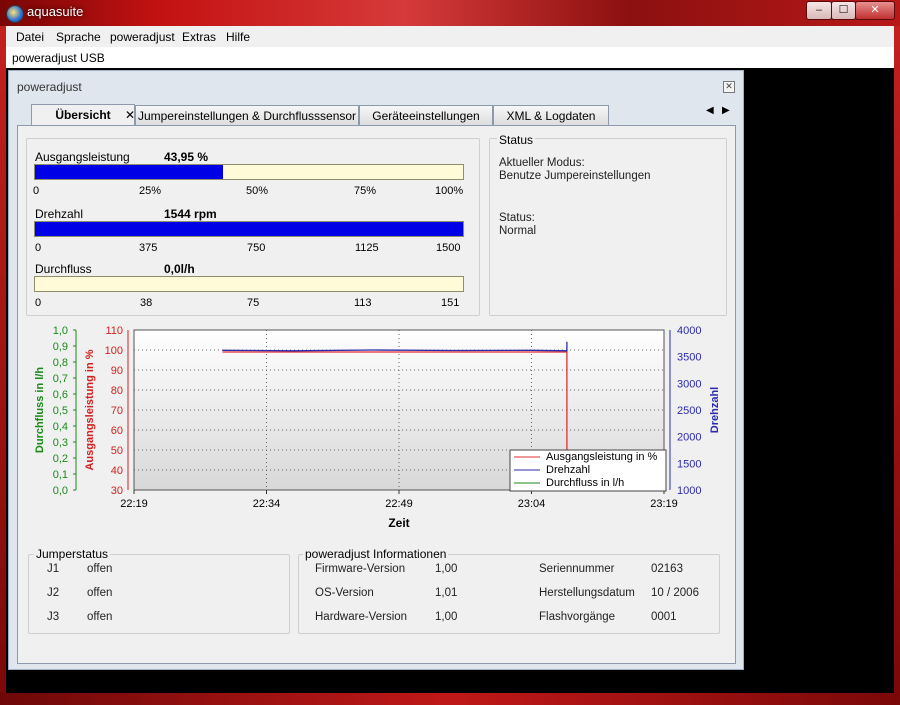 The height and width of the screenshot is (705, 900). What do you see at coordinates (117, 471) in the screenshot?
I see `power-tick-label: 40` at bounding box center [117, 471].